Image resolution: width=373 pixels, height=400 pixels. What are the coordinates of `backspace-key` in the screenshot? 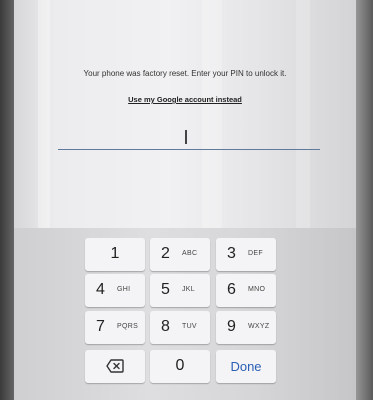 It's located at (115, 366).